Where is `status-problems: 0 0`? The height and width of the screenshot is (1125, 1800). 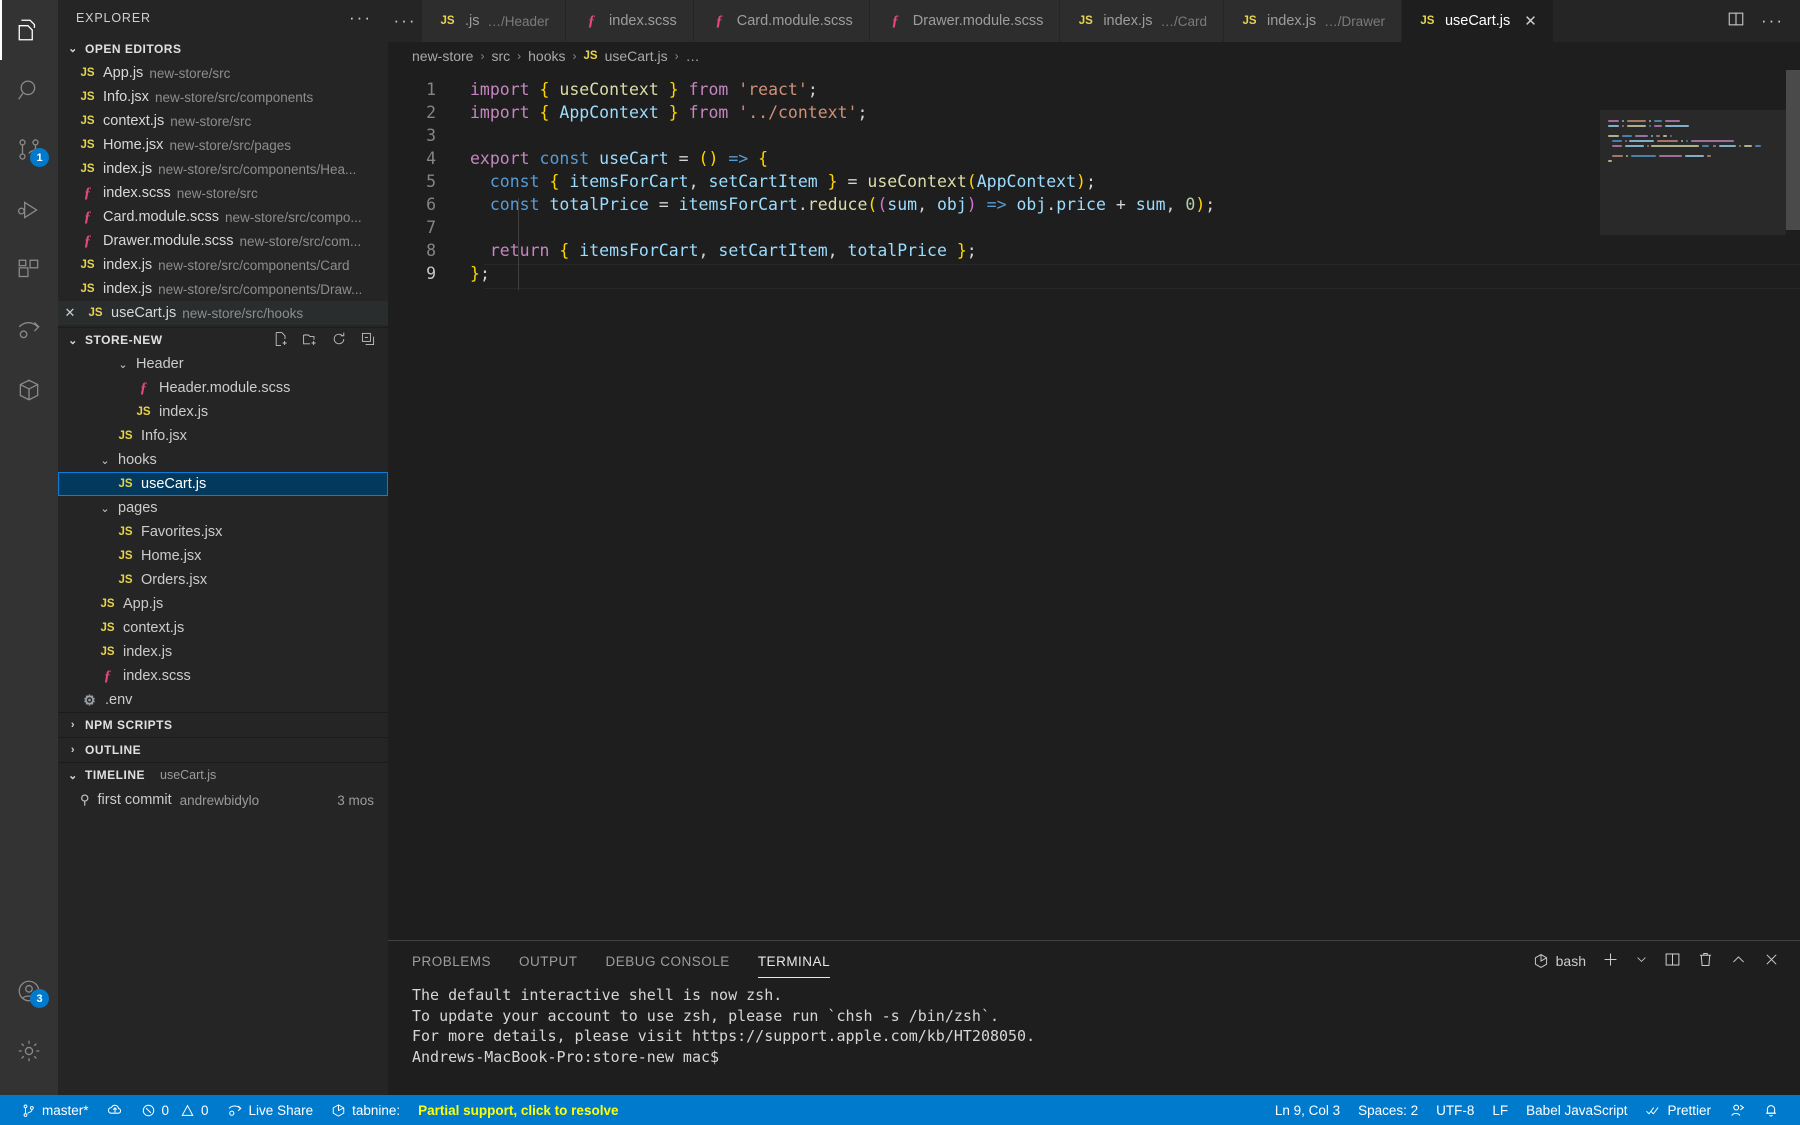 status-problems: 0 0 is located at coordinates (175, 1110).